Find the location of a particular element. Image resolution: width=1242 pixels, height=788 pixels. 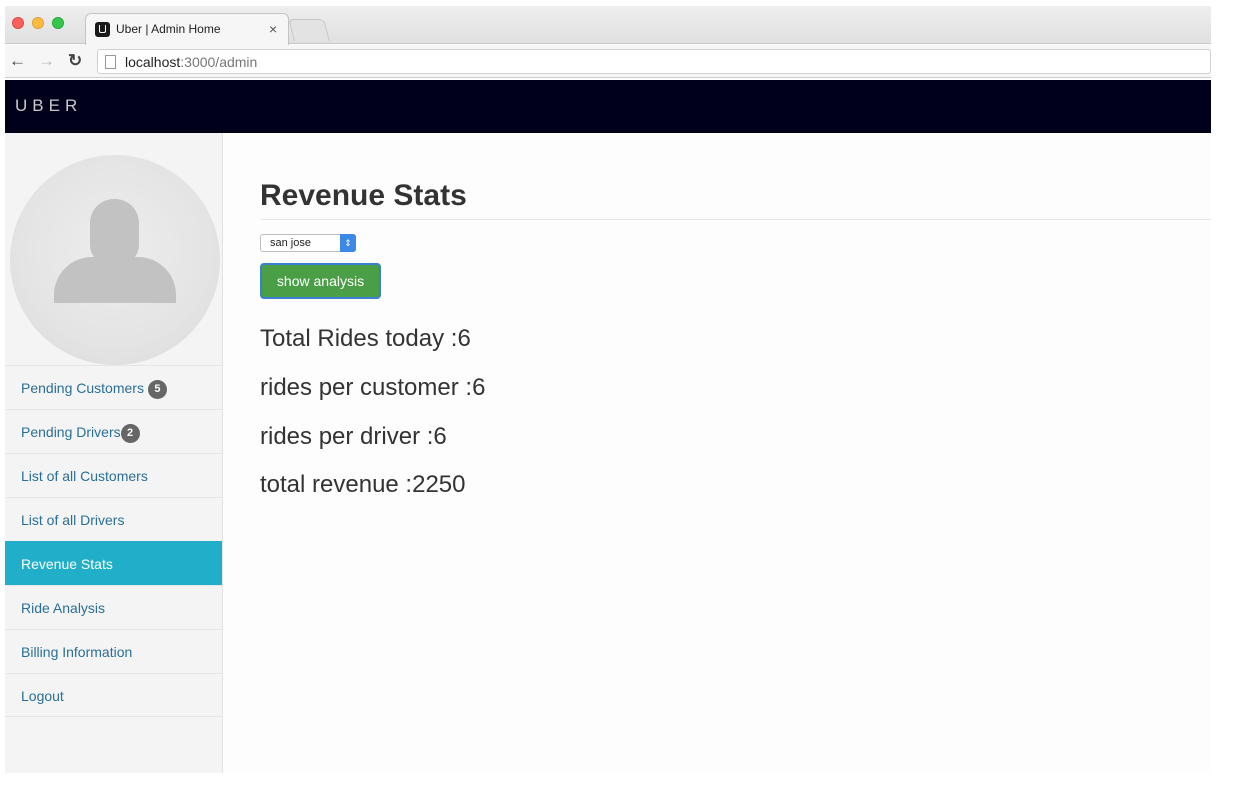

sidebar-item-label: Pending Drivers is located at coordinates (71, 432).